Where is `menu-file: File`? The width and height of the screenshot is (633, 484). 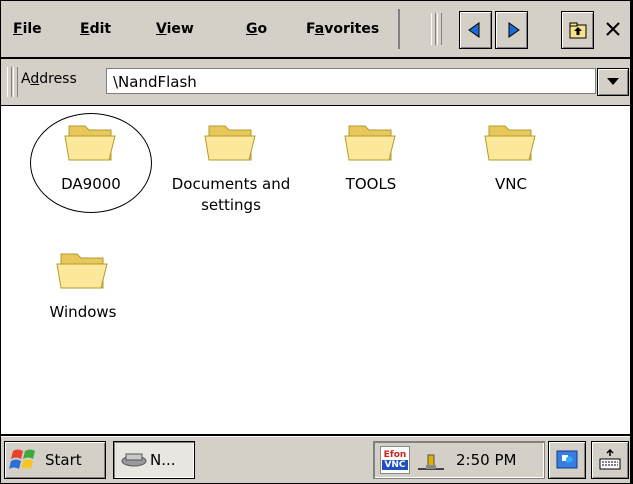
menu-file: File is located at coordinates (27, 29).